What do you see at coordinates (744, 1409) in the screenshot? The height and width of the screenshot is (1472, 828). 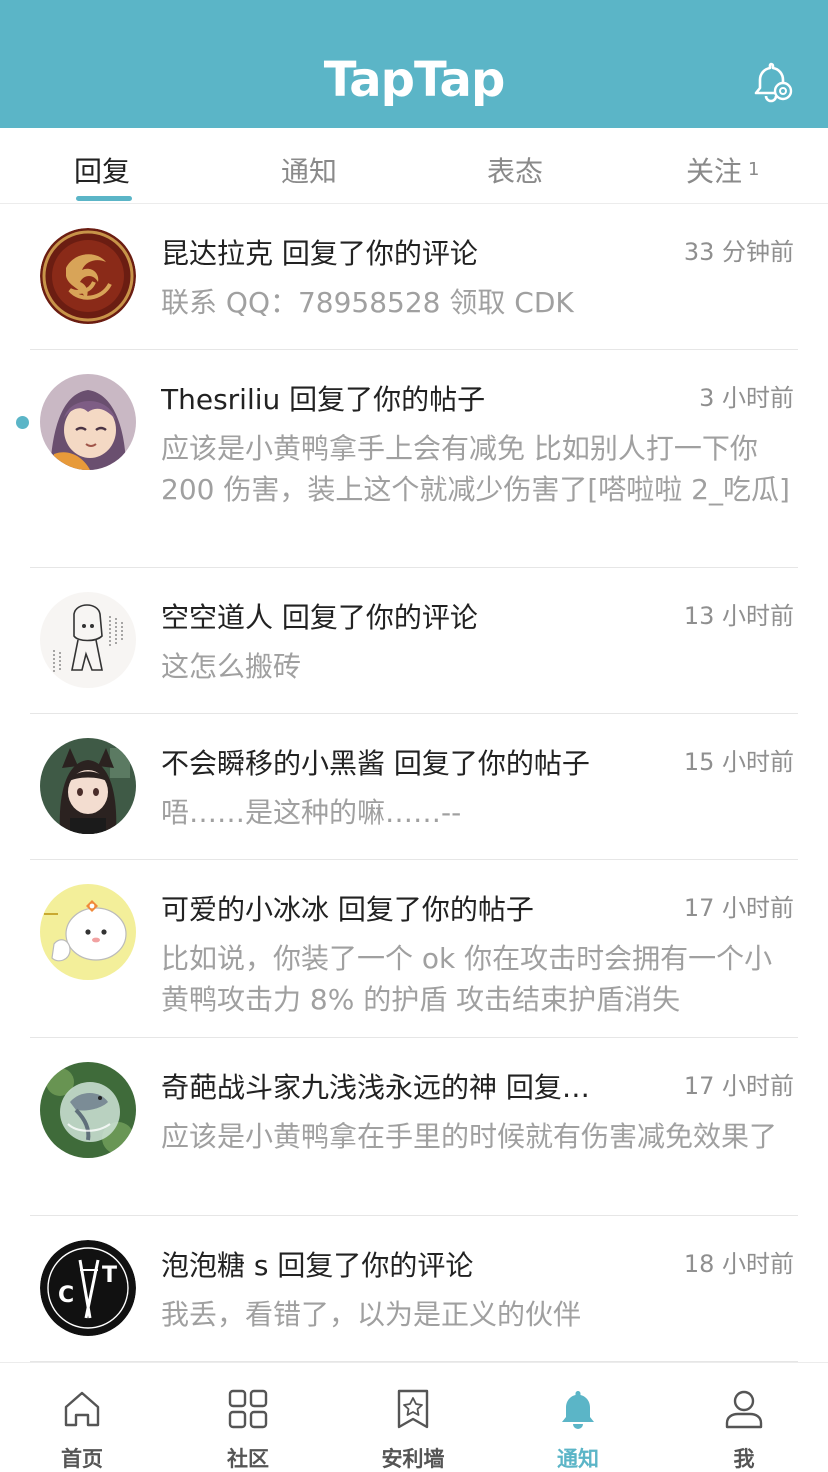 I see `person-icon` at bounding box center [744, 1409].